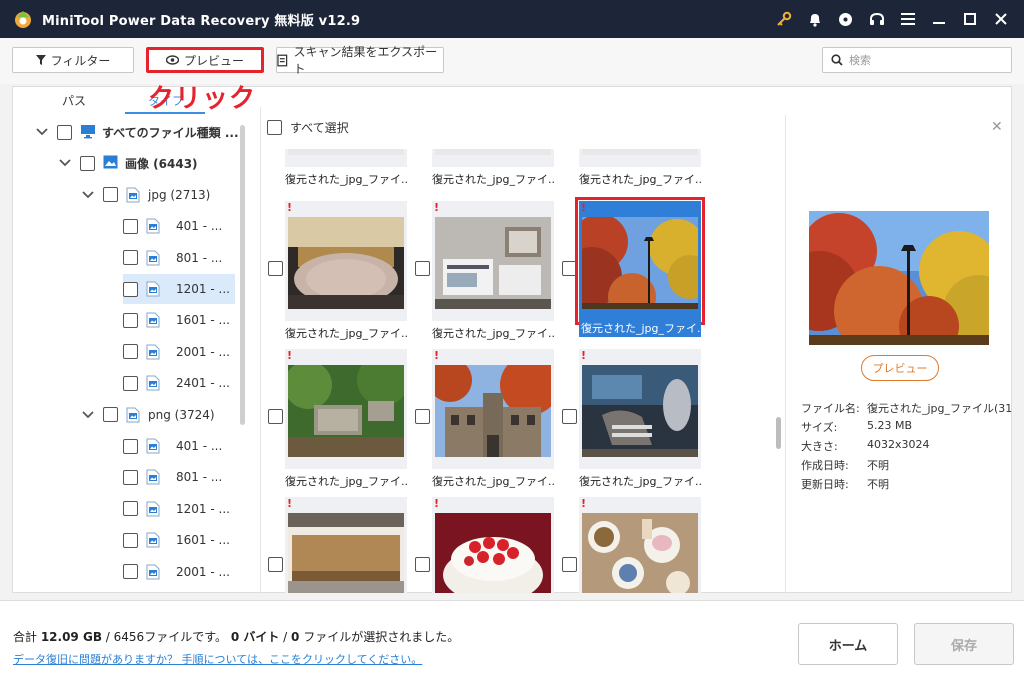 The height and width of the screenshot is (680, 1024). I want to click on bell-icon, so click(814, 19).